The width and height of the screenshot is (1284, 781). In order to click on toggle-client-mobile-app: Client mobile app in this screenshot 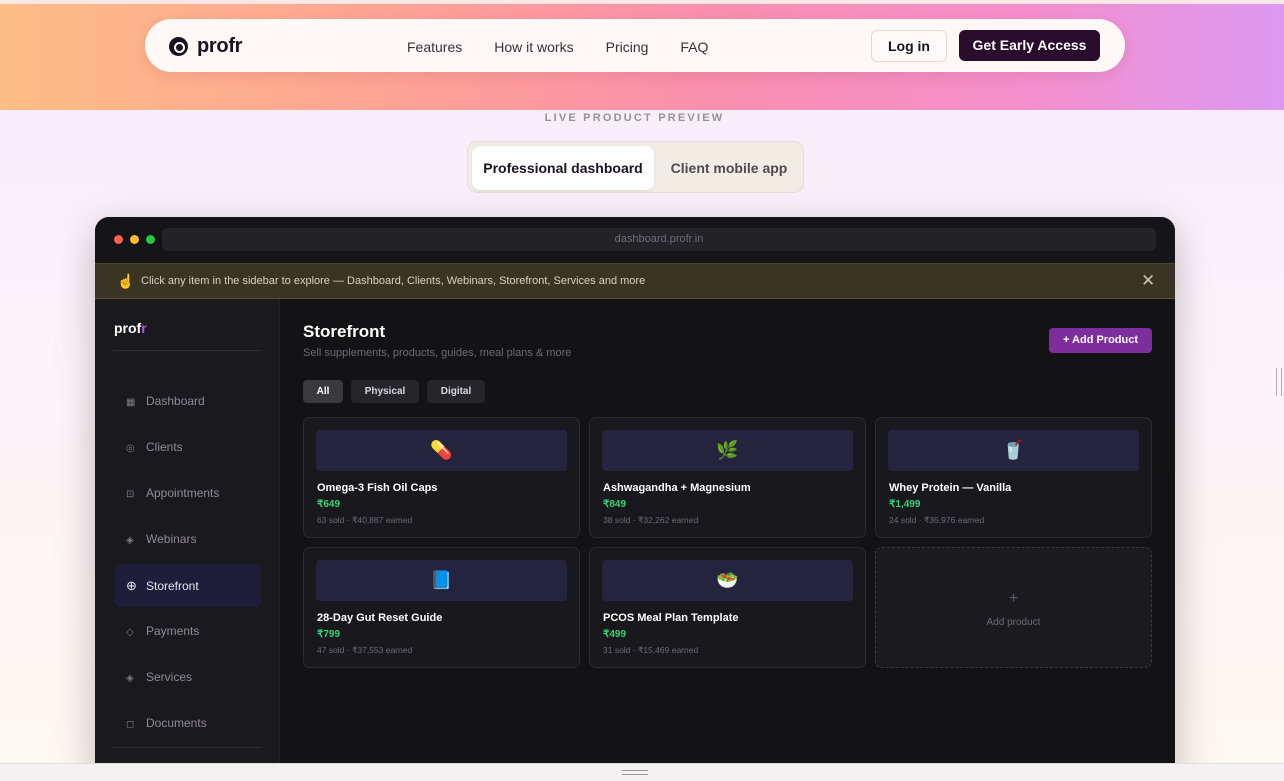, I will do `click(729, 168)`.